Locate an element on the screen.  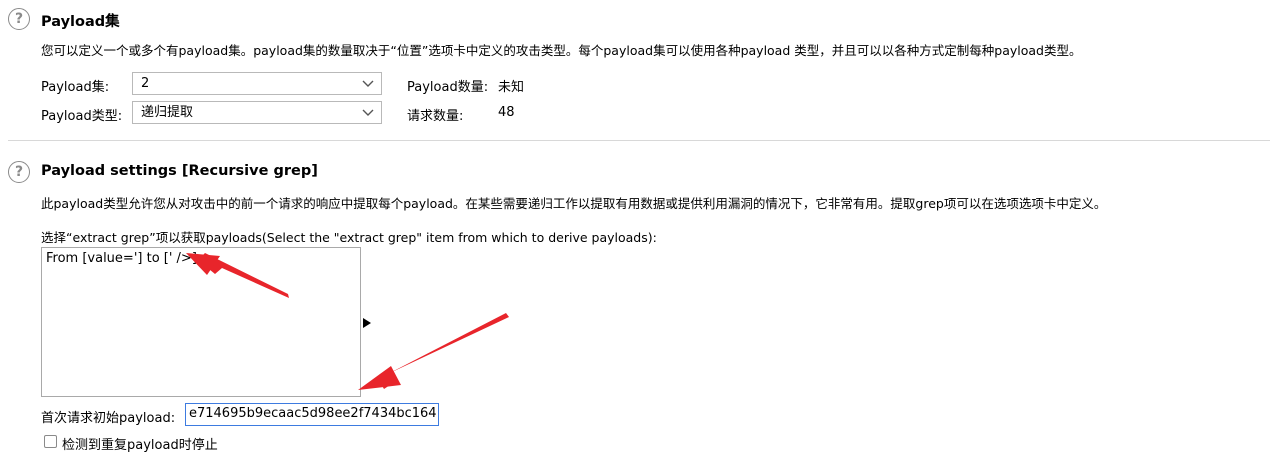
request-count-value: 48 is located at coordinates (506, 112).